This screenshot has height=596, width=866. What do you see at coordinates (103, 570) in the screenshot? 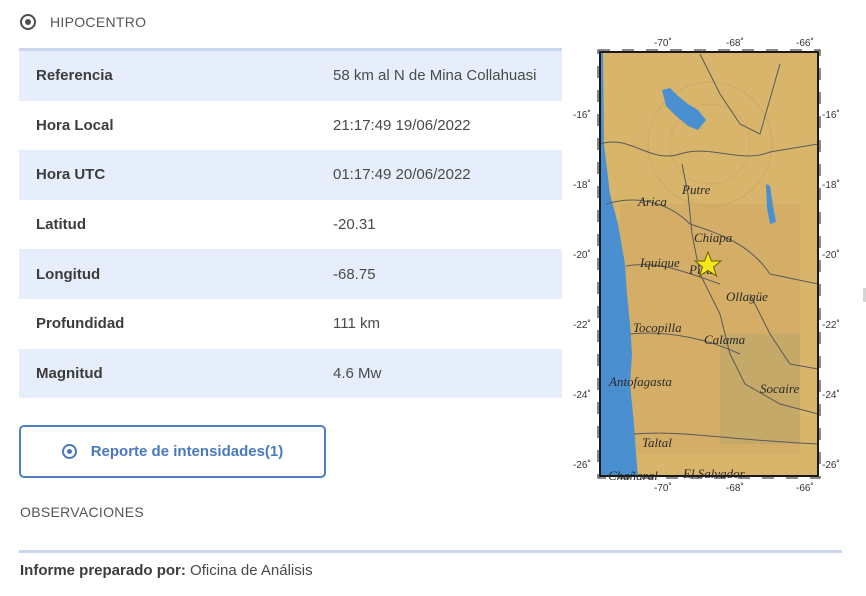
I see `prepared-by-label: Informe preparado por:` at bounding box center [103, 570].